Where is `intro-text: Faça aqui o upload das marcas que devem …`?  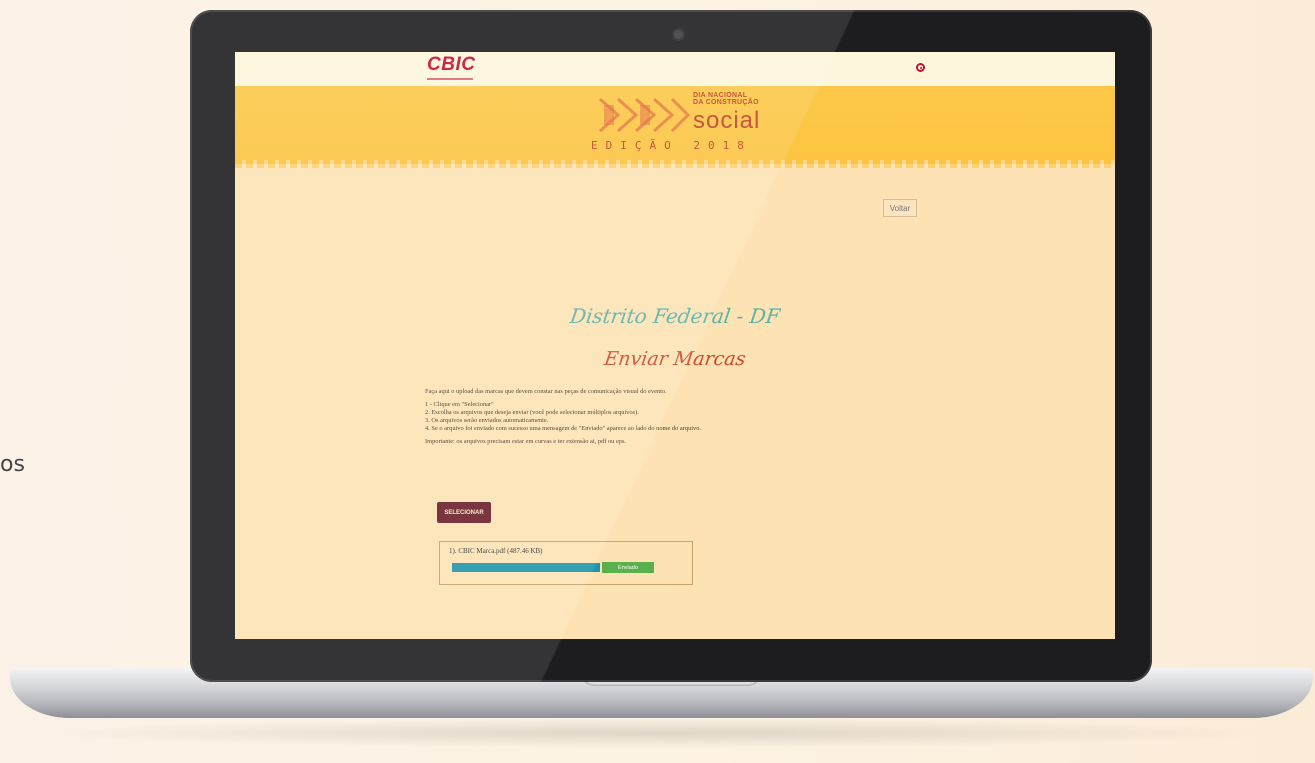
intro-text: Faça aqui o upload das marcas que devem … is located at coordinates (546, 391).